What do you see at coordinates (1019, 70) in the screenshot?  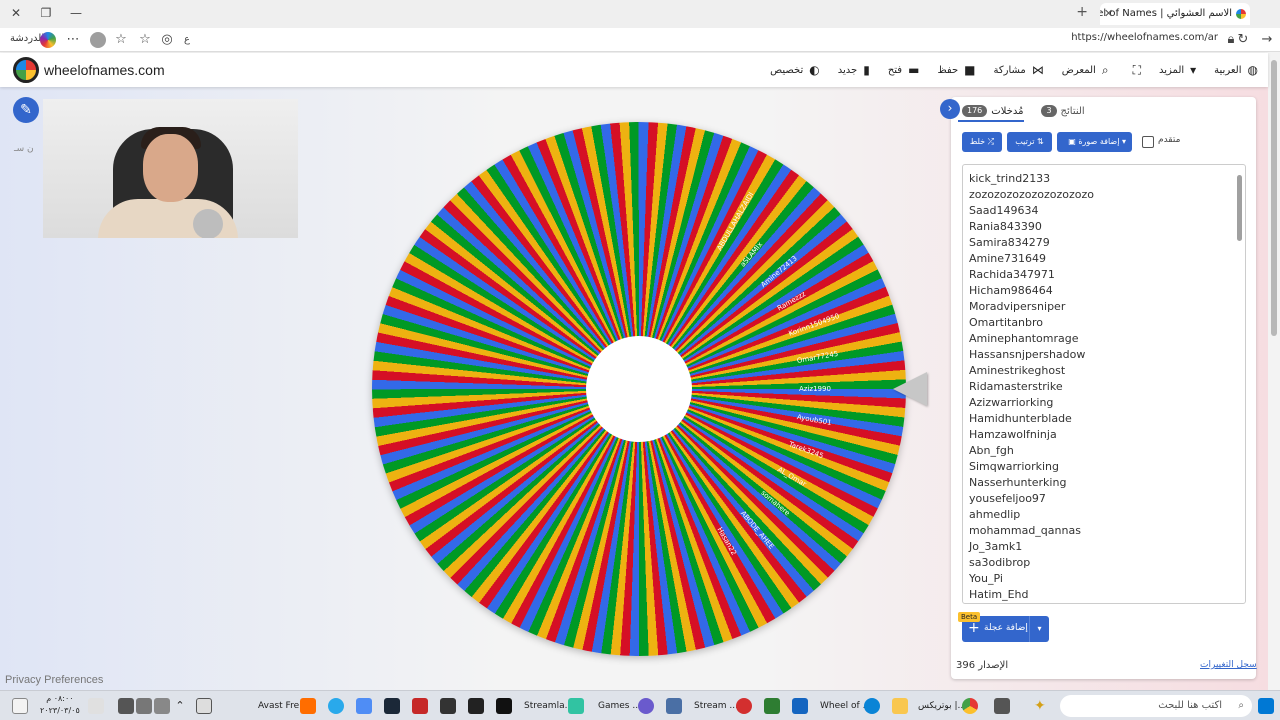 I see `menu-item-4: ⋈ مشاركة` at bounding box center [1019, 70].